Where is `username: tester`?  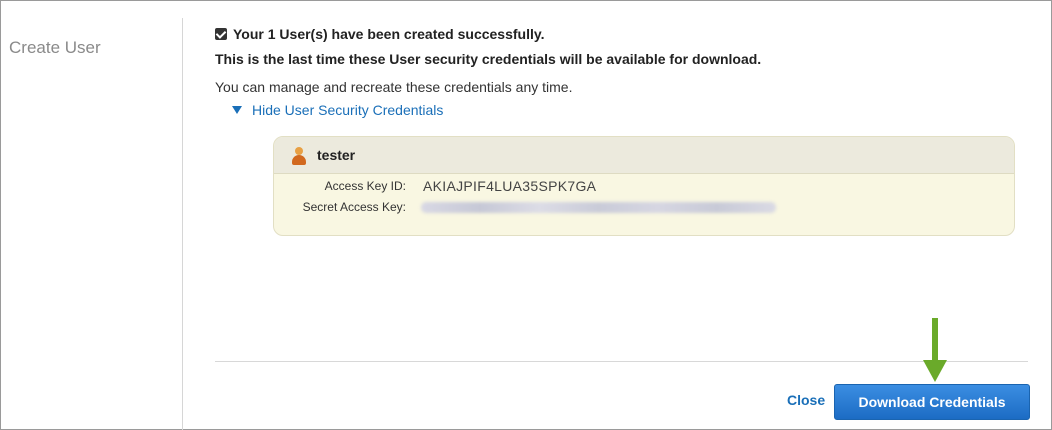
username: tester is located at coordinates (336, 155).